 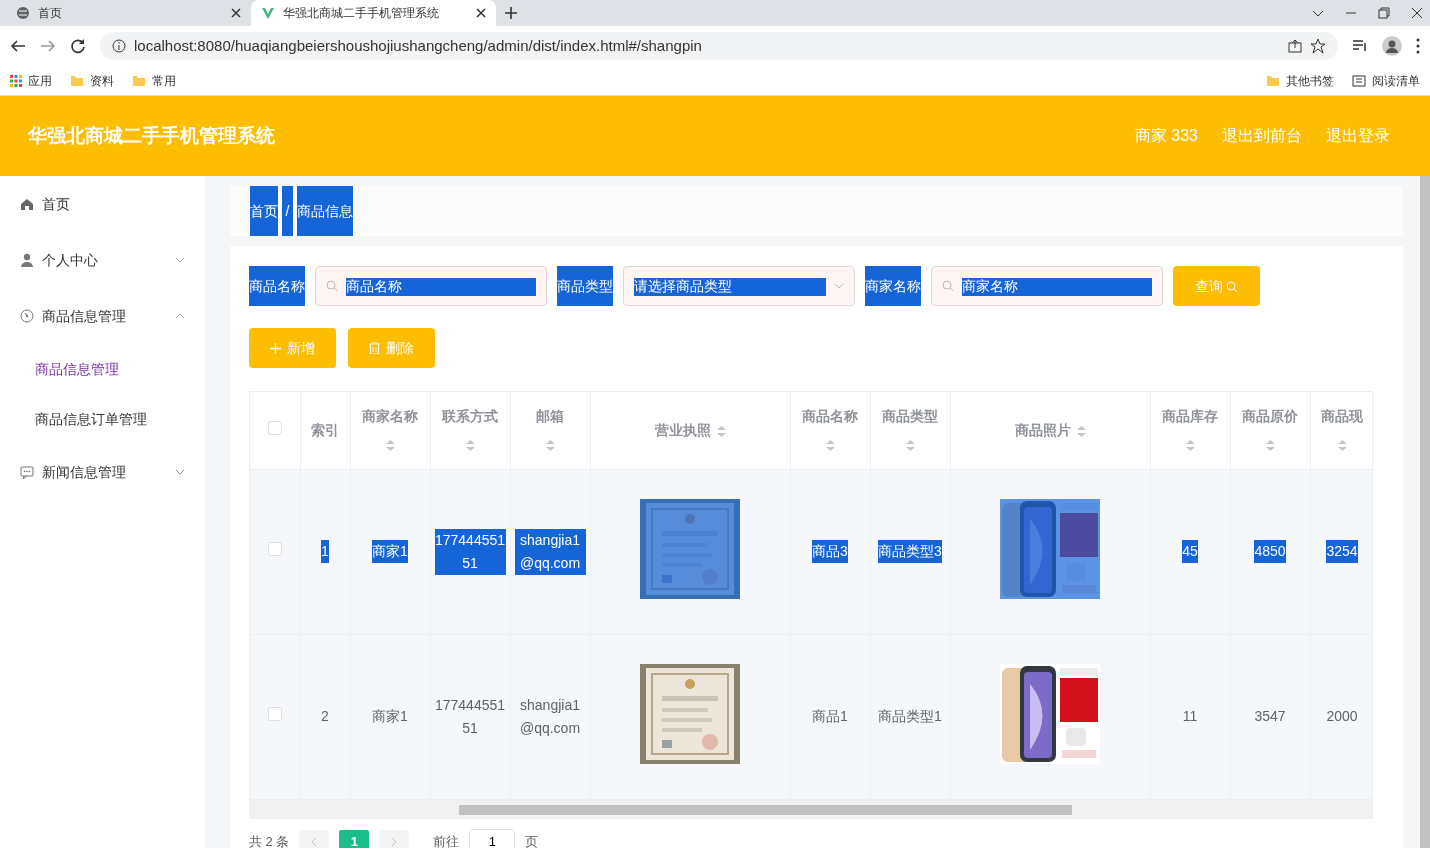 What do you see at coordinates (585, 286) in the screenshot?
I see `filter-label: 商品类型` at bounding box center [585, 286].